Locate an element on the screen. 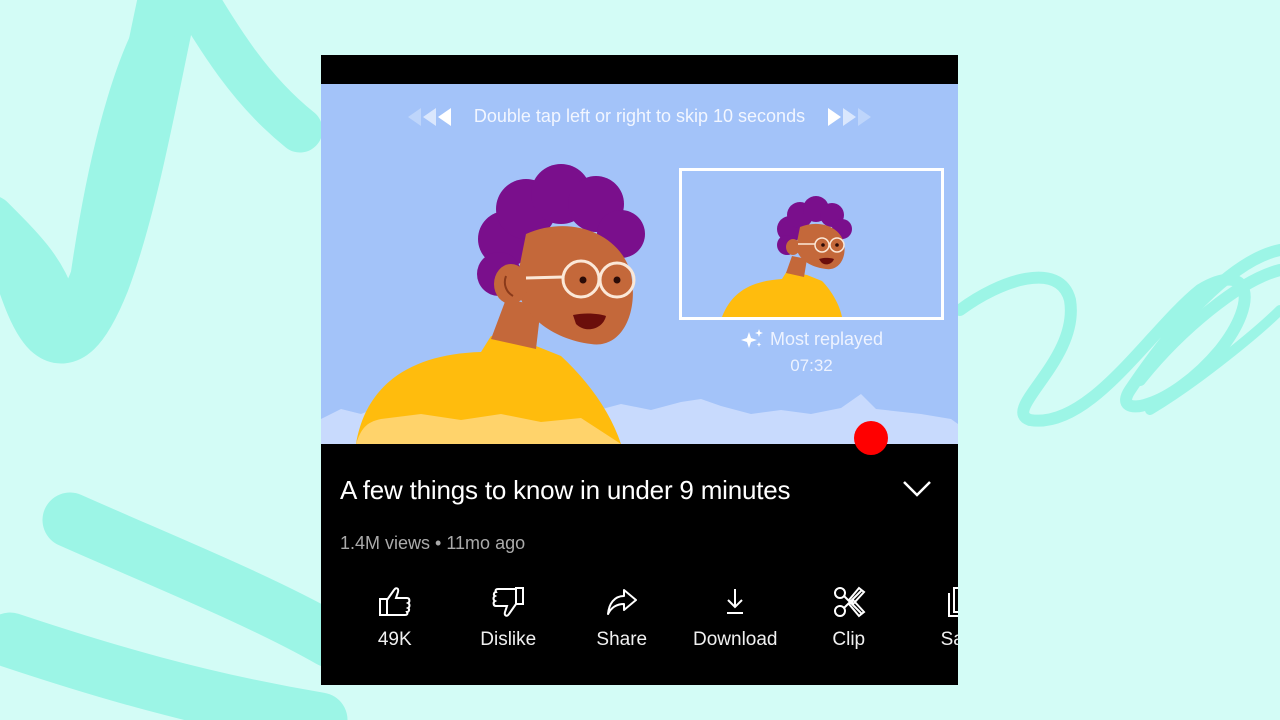 Image resolution: width=1280 pixels, height=720 pixels. view-count: 1.4M views is located at coordinates (385, 543).